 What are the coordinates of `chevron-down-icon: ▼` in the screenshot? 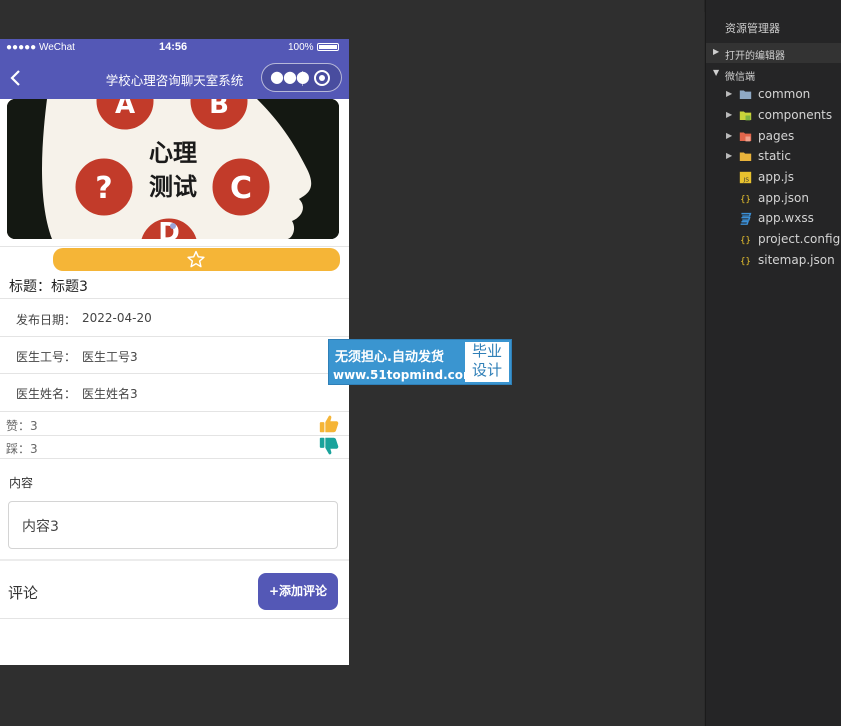 It's located at (716, 72).